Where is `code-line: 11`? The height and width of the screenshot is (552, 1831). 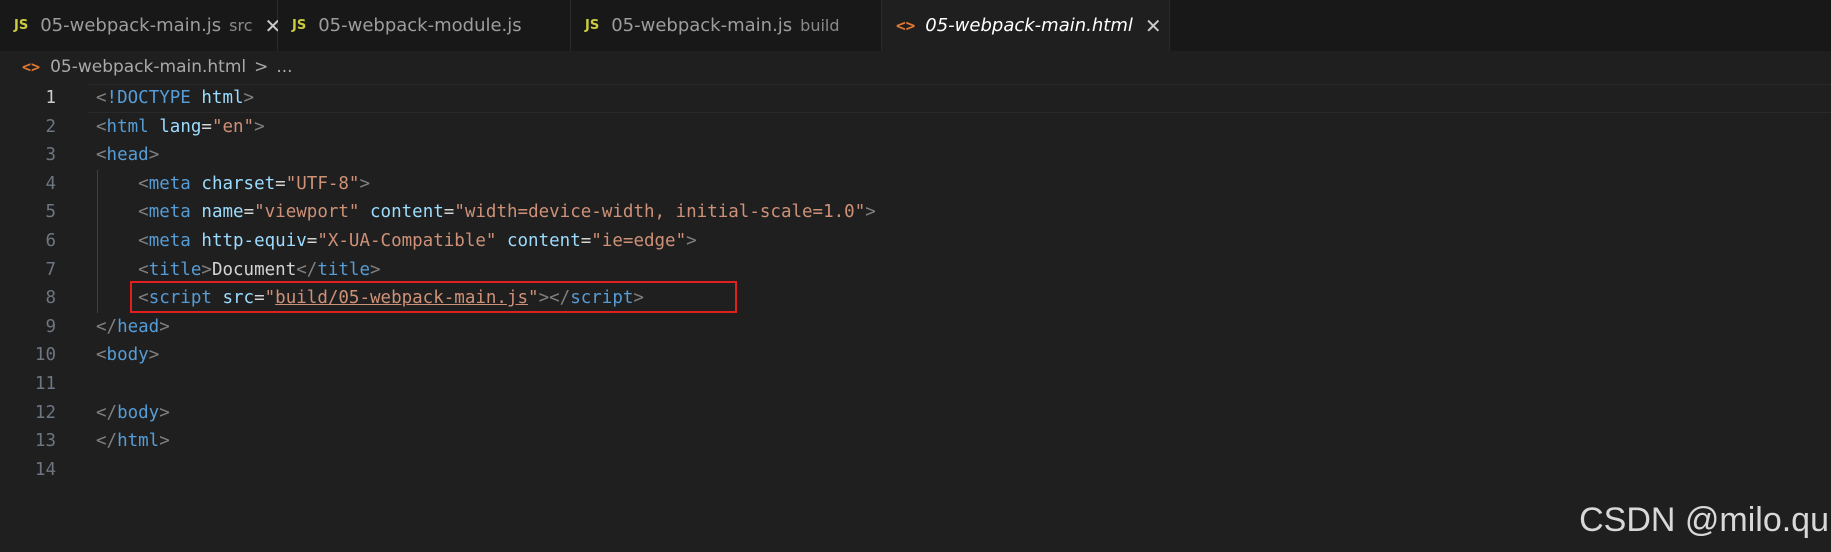
code-line: 11 is located at coordinates (915, 384).